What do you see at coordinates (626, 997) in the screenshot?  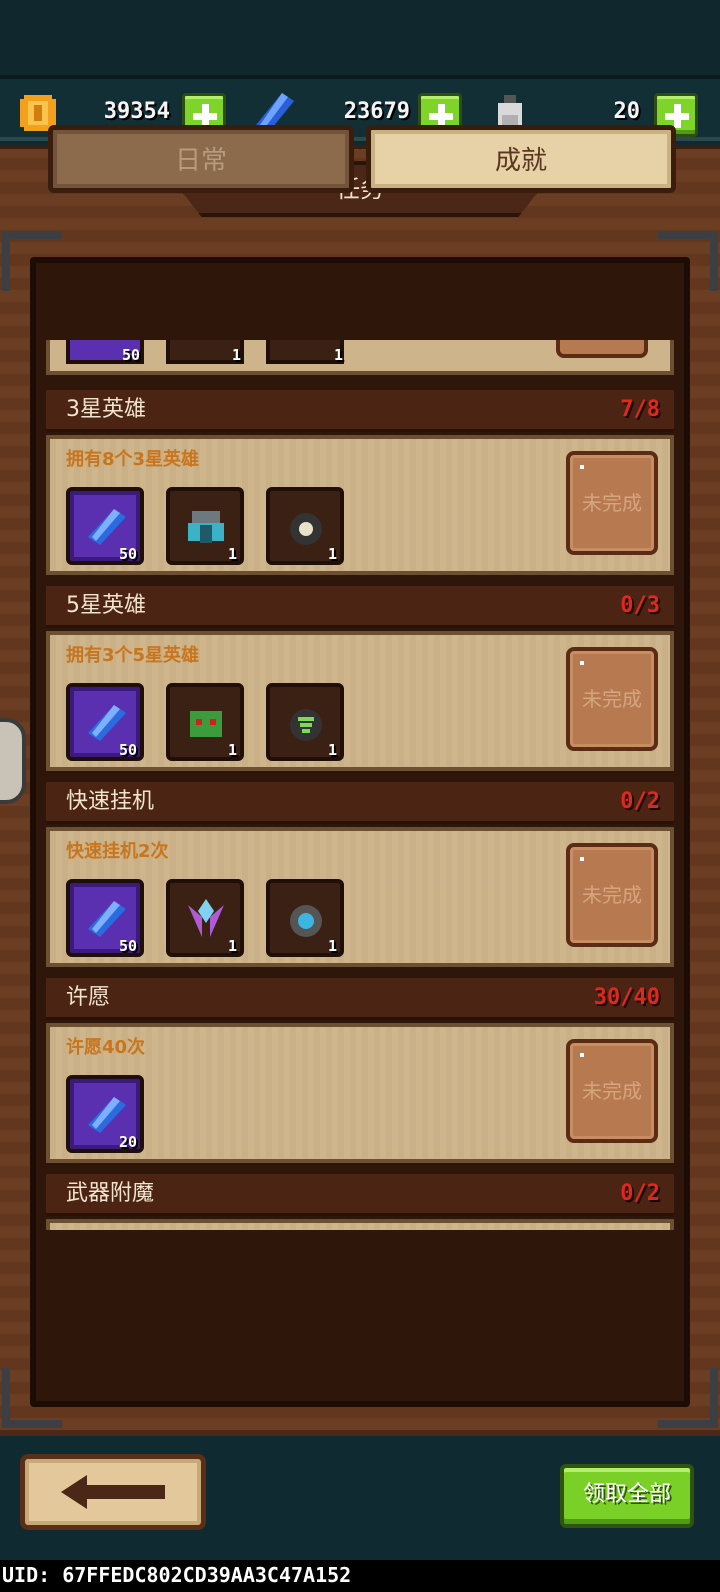 I see `section-progress: 30/40` at bounding box center [626, 997].